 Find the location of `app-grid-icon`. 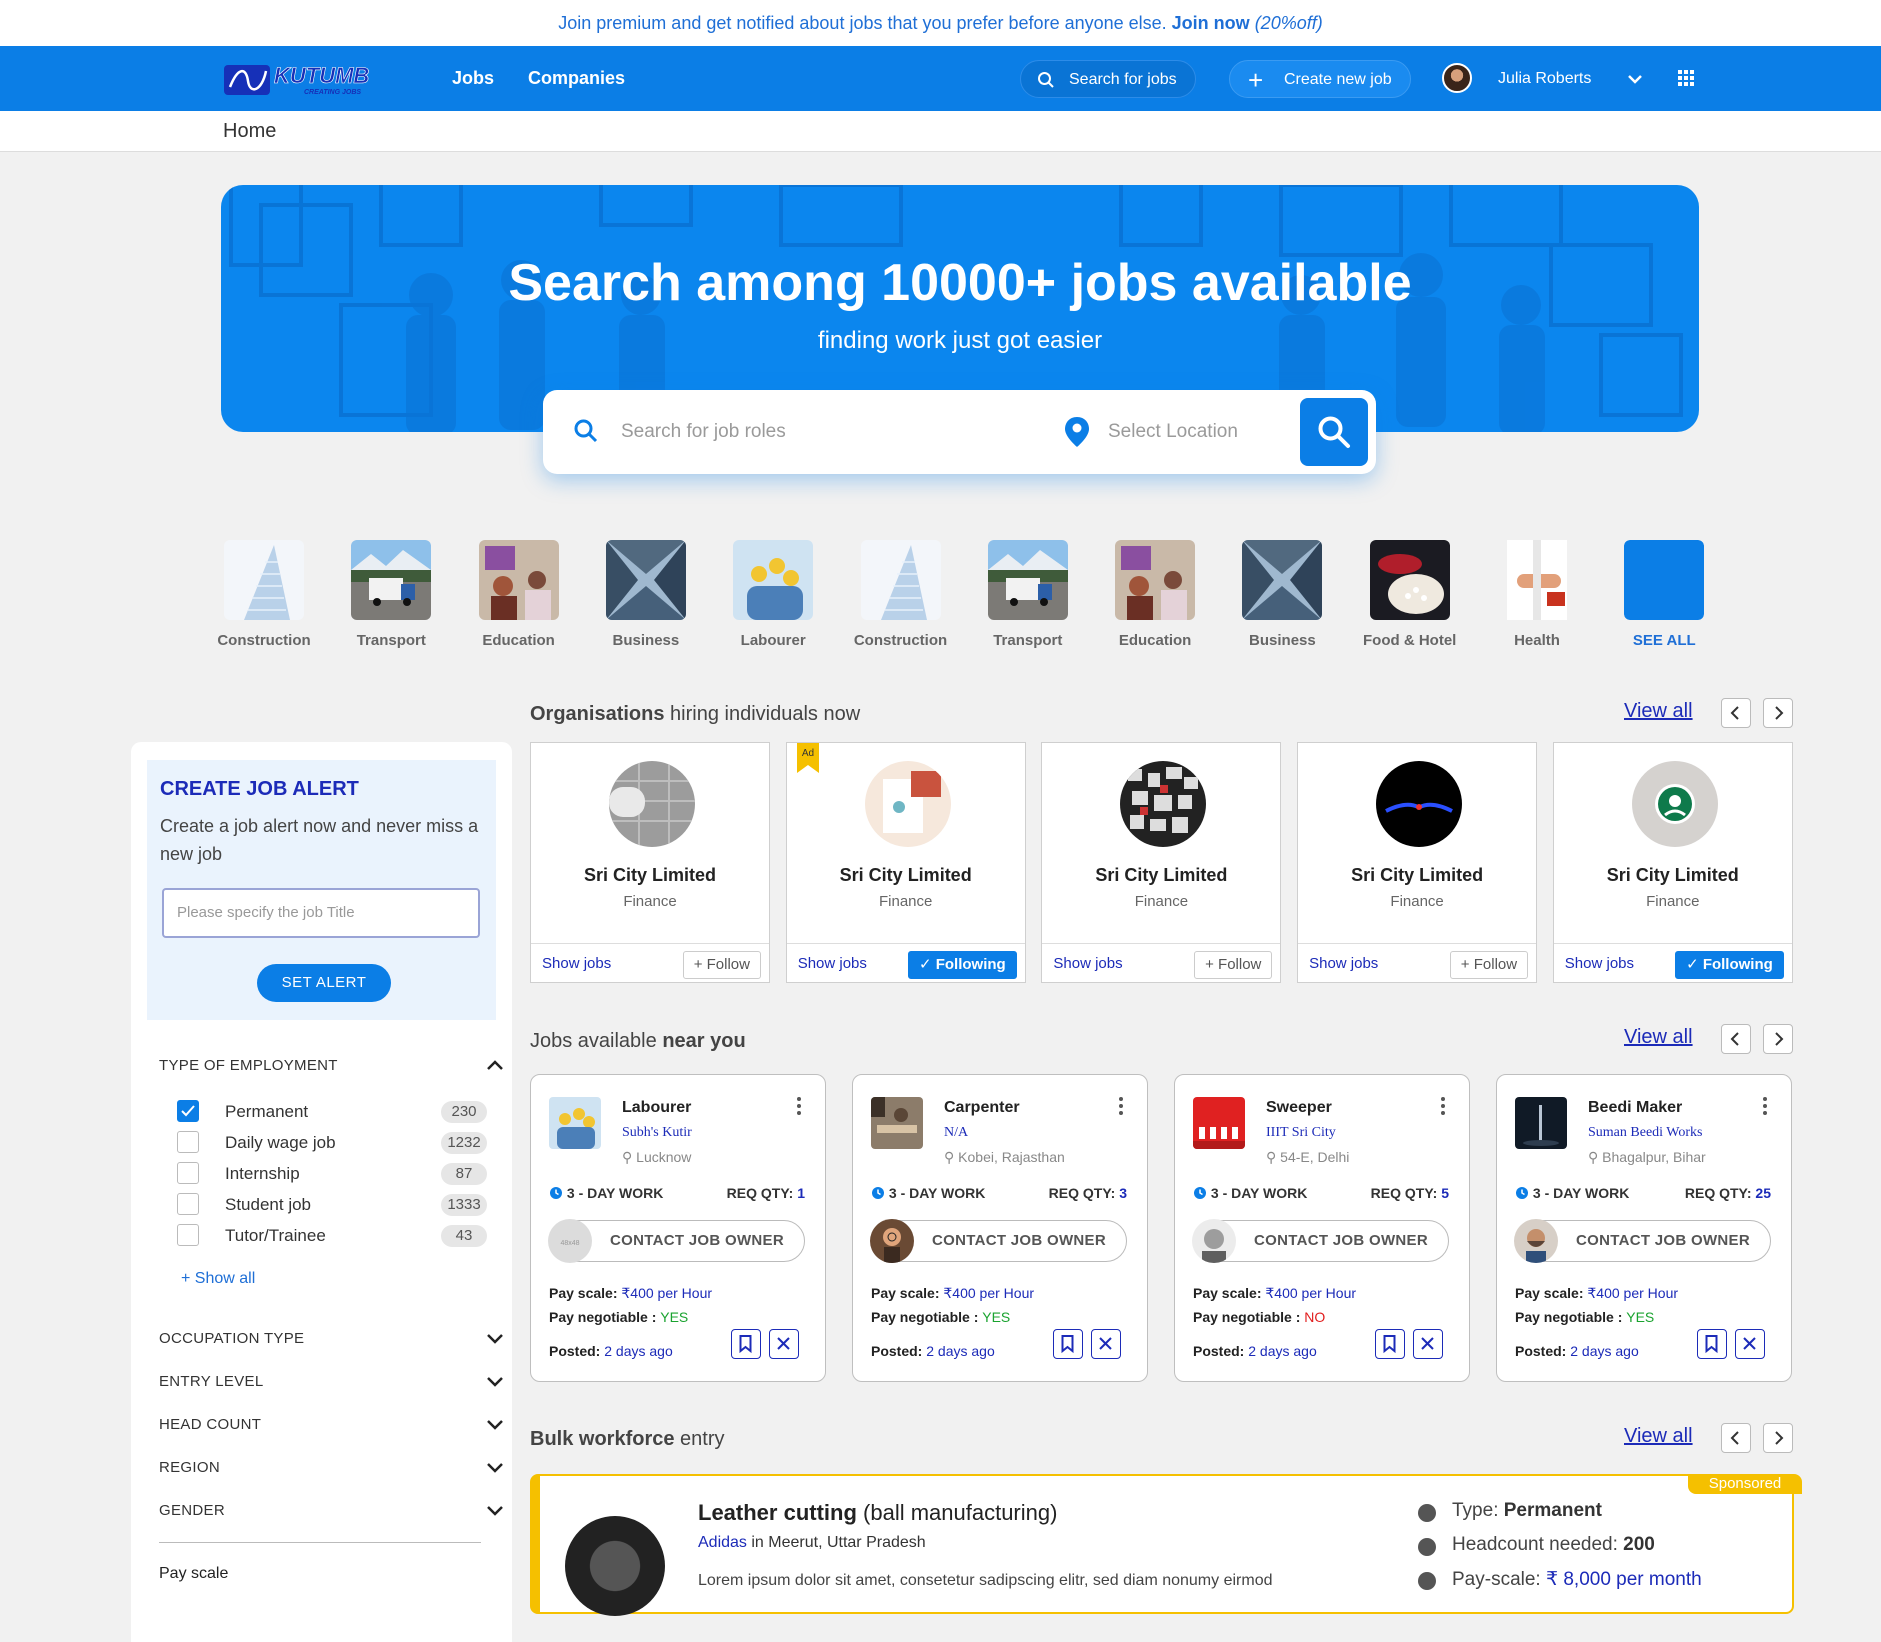

app-grid-icon is located at coordinates (1686, 78).